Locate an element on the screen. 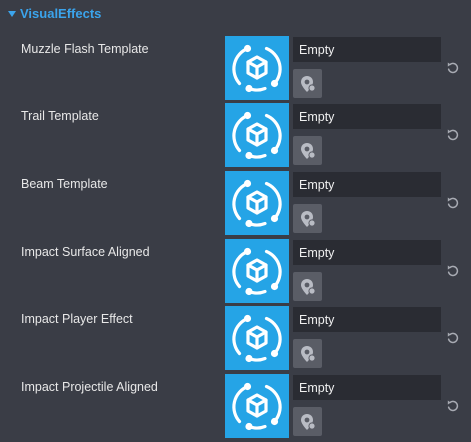  triangle-down-icon is located at coordinates (12, 14).